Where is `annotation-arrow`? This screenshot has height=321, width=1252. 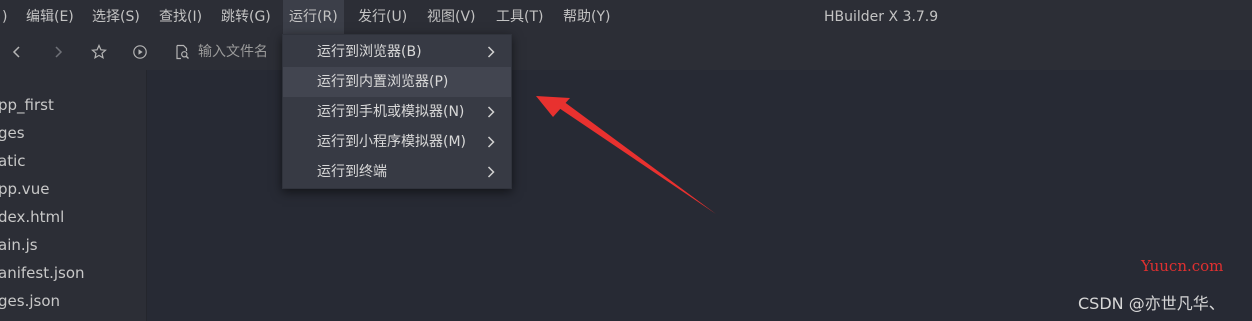
annotation-arrow is located at coordinates (626, 155).